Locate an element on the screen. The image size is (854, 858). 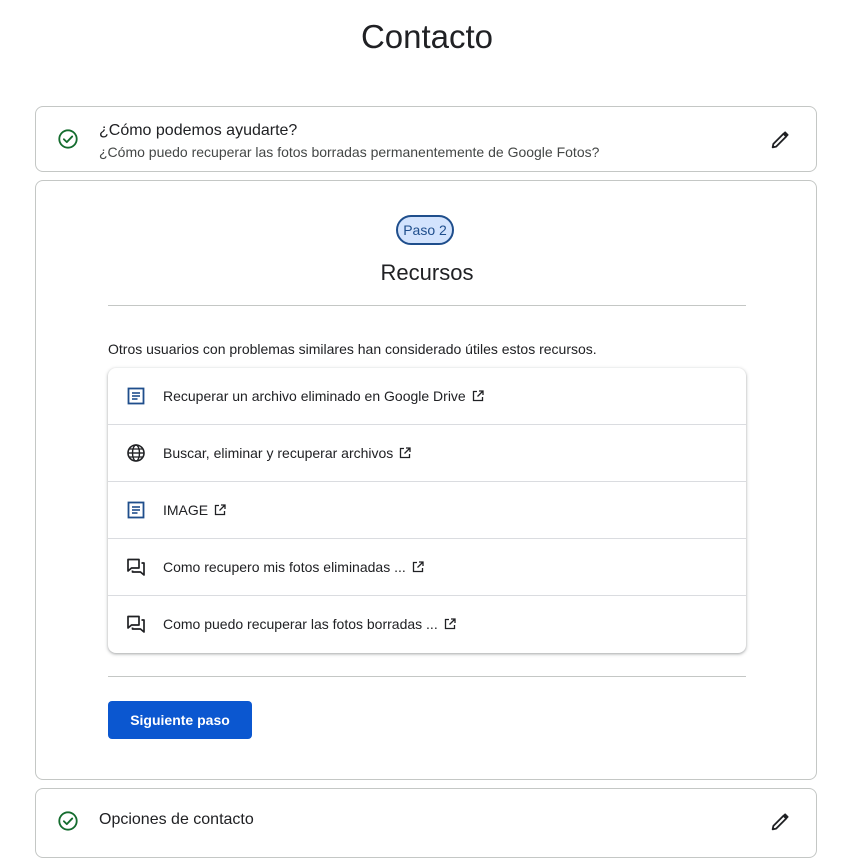
resource-link: Buscar, eliminar y recuperar archivos is located at coordinates (287, 453).